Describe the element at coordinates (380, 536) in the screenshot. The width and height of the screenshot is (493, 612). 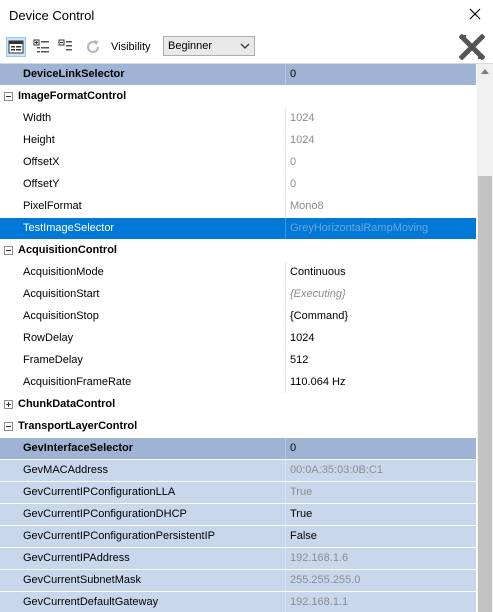
I see `property-value: False` at that location.